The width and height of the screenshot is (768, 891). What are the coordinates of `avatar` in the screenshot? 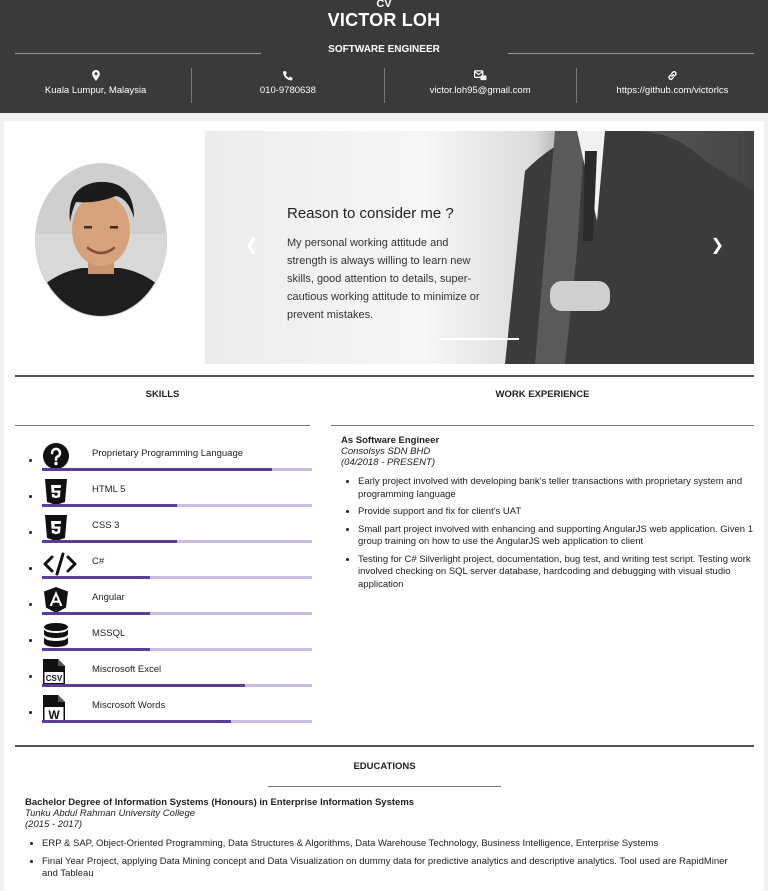 It's located at (101, 240).